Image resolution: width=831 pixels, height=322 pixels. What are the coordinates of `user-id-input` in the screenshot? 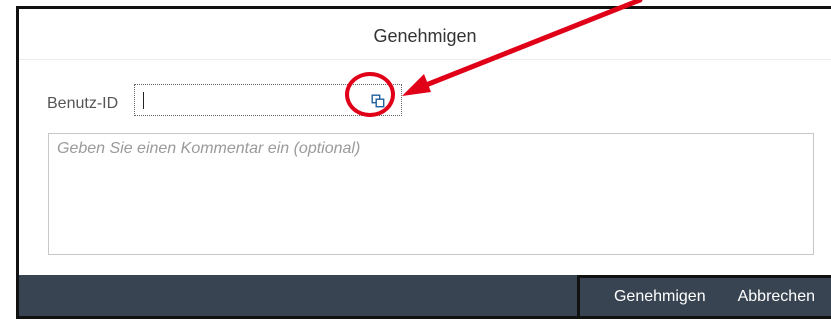 It's located at (245, 100).